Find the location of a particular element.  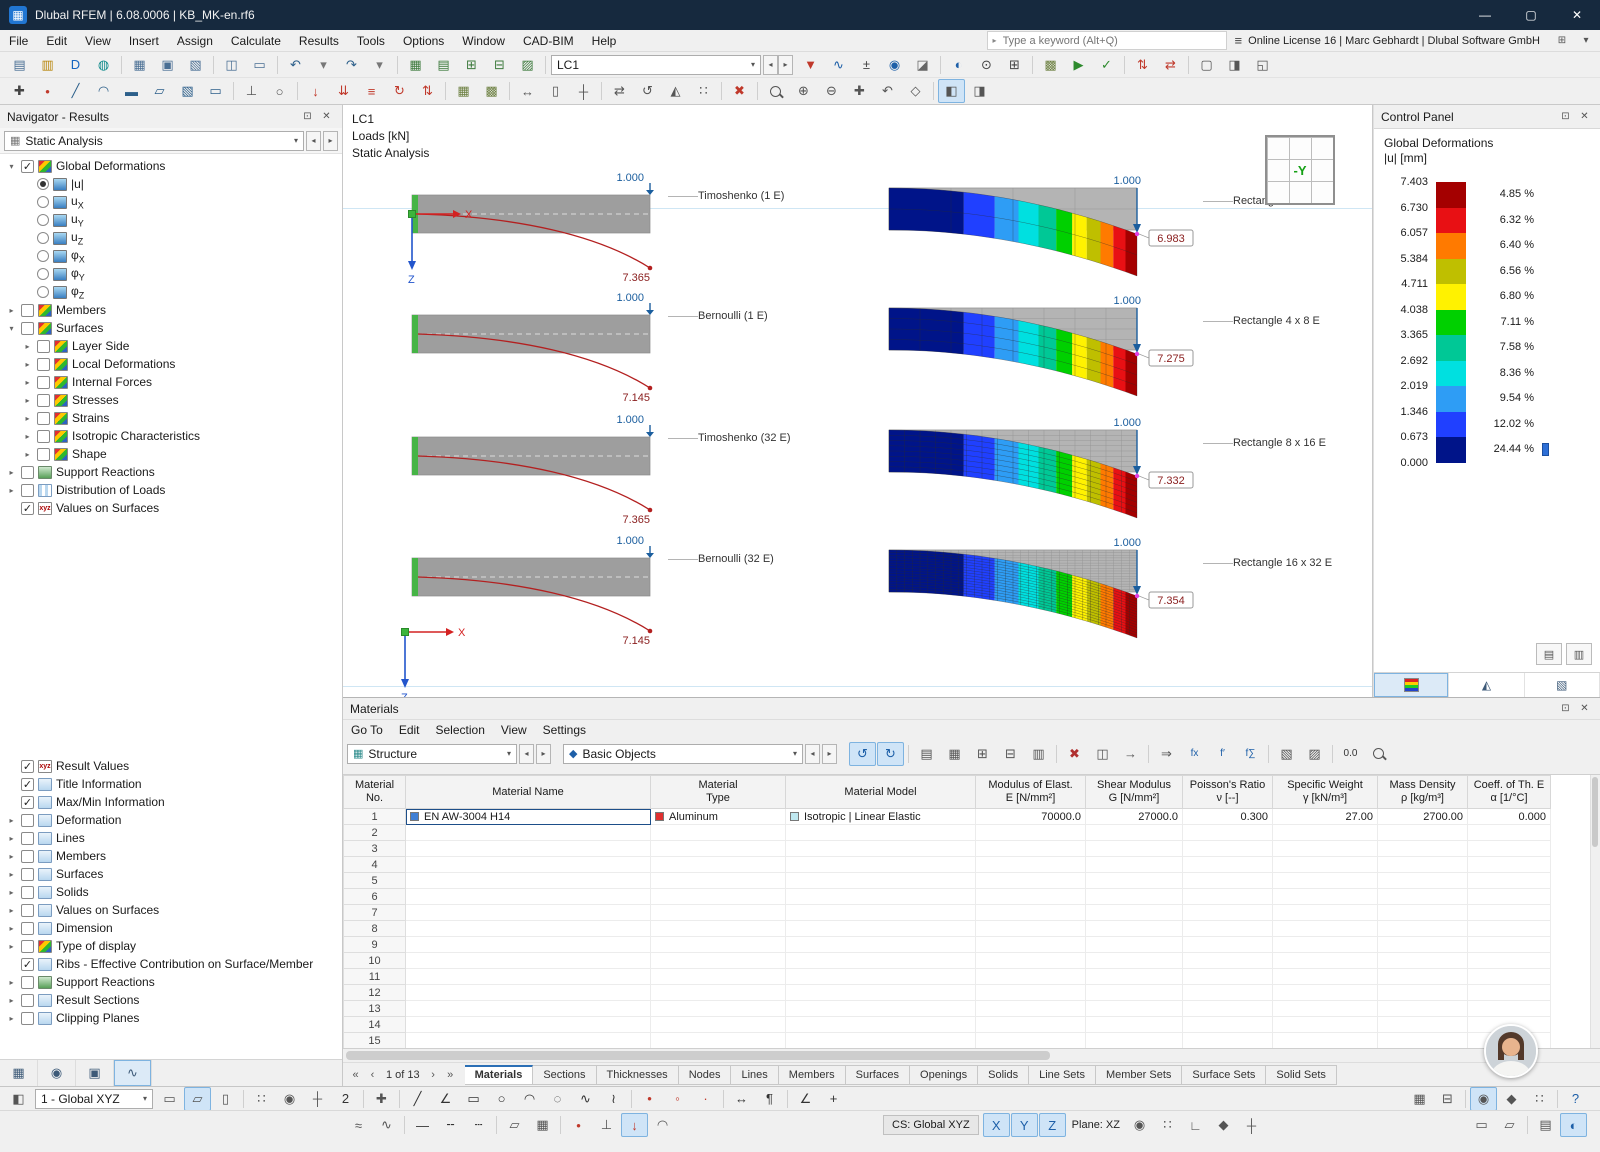

tree-item-solids: ▸ Solids is located at coordinates (171, 892).